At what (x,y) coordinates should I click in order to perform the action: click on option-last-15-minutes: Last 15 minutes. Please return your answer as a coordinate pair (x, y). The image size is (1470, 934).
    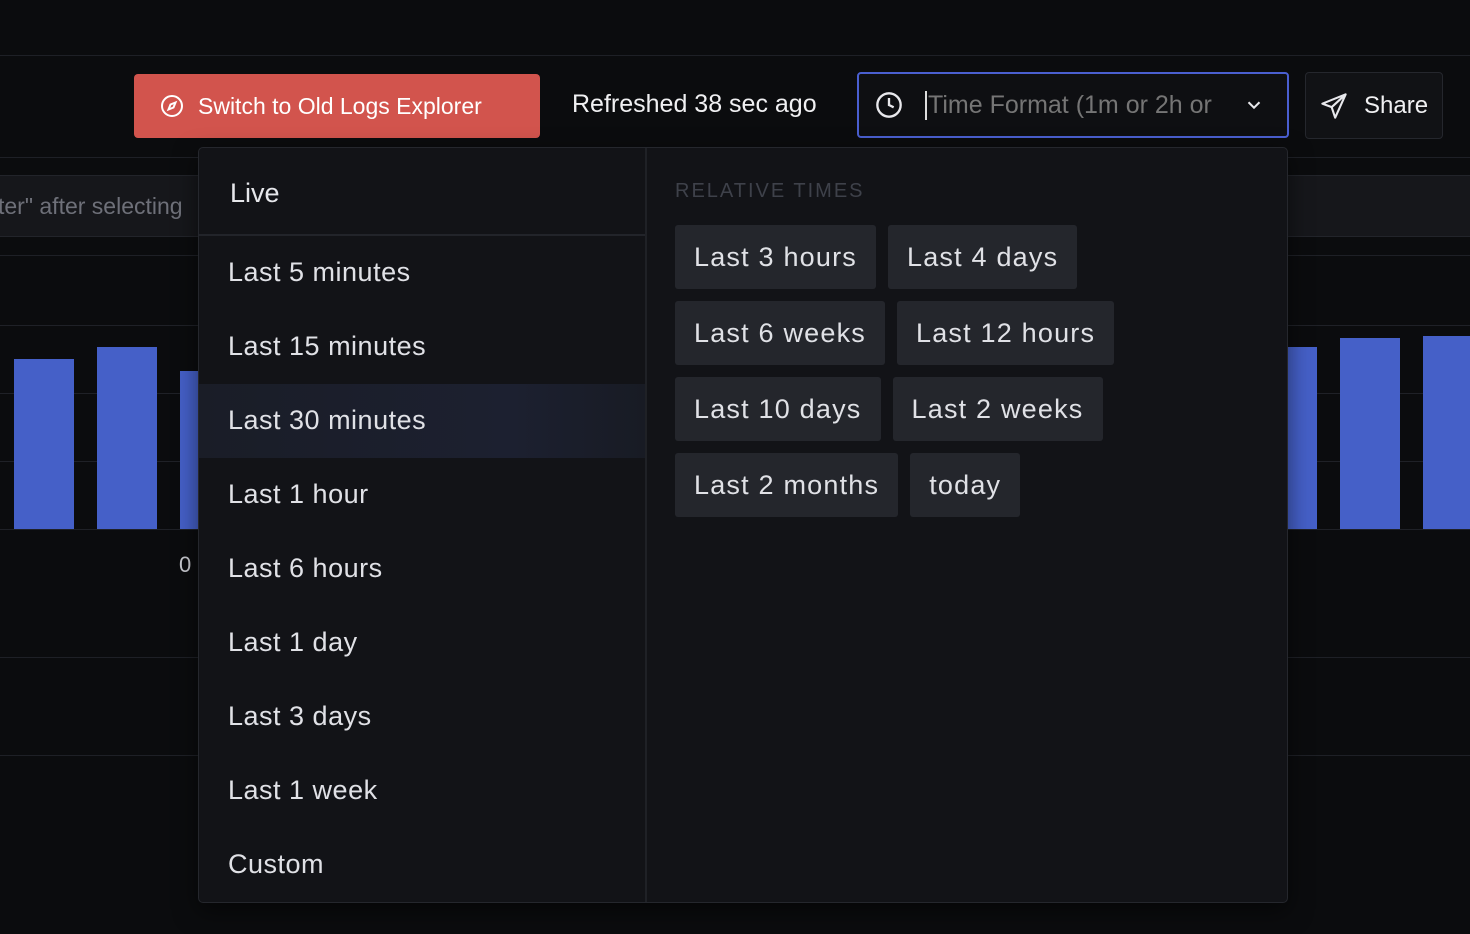
    Looking at the image, I should click on (422, 347).